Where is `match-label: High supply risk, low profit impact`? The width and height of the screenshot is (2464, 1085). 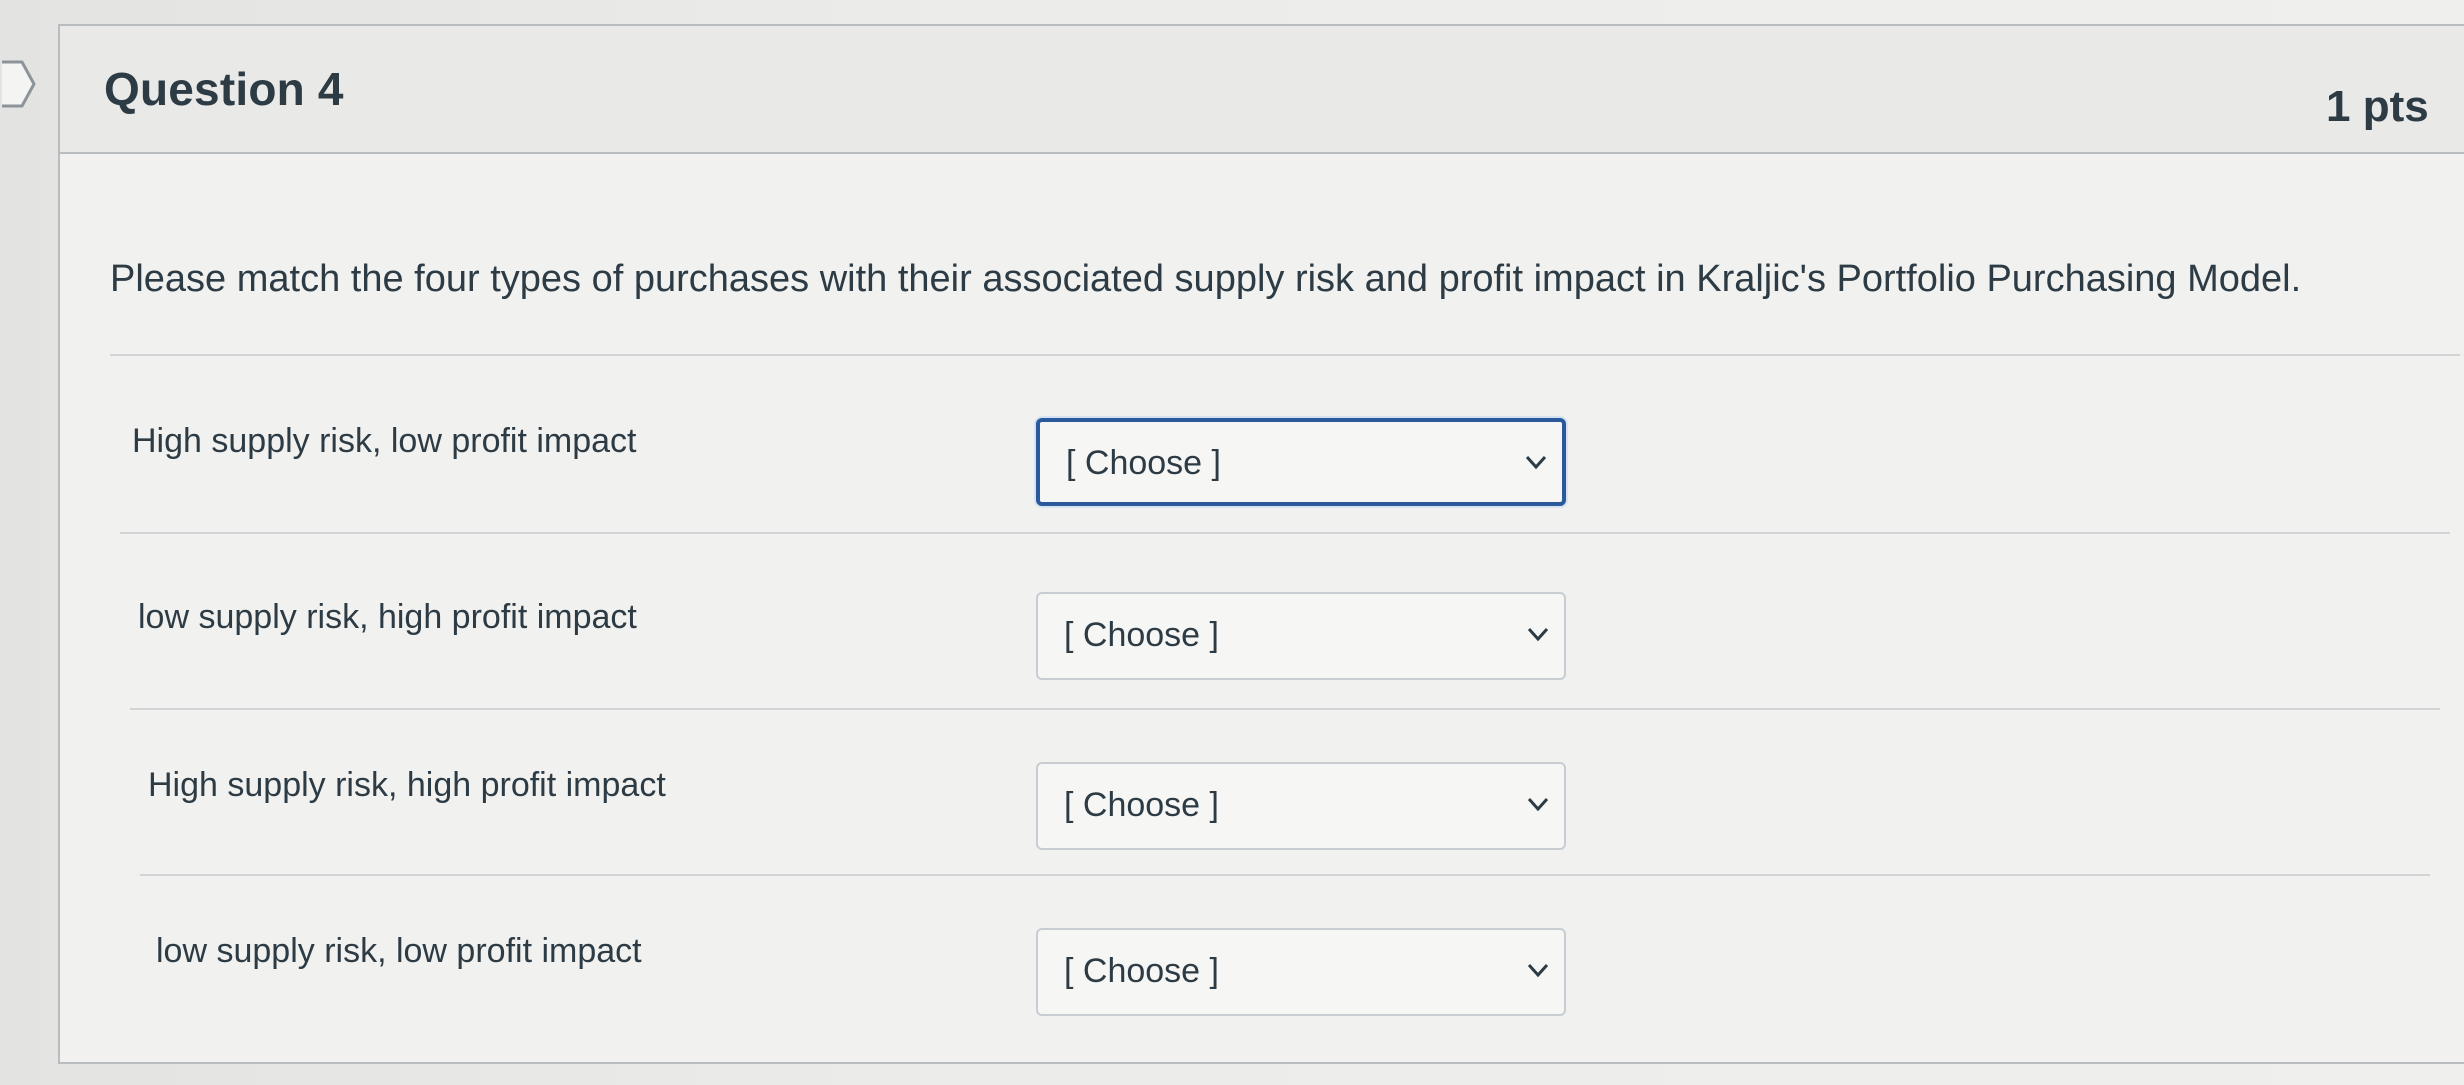 match-label: High supply risk, low profit impact is located at coordinates (384, 441).